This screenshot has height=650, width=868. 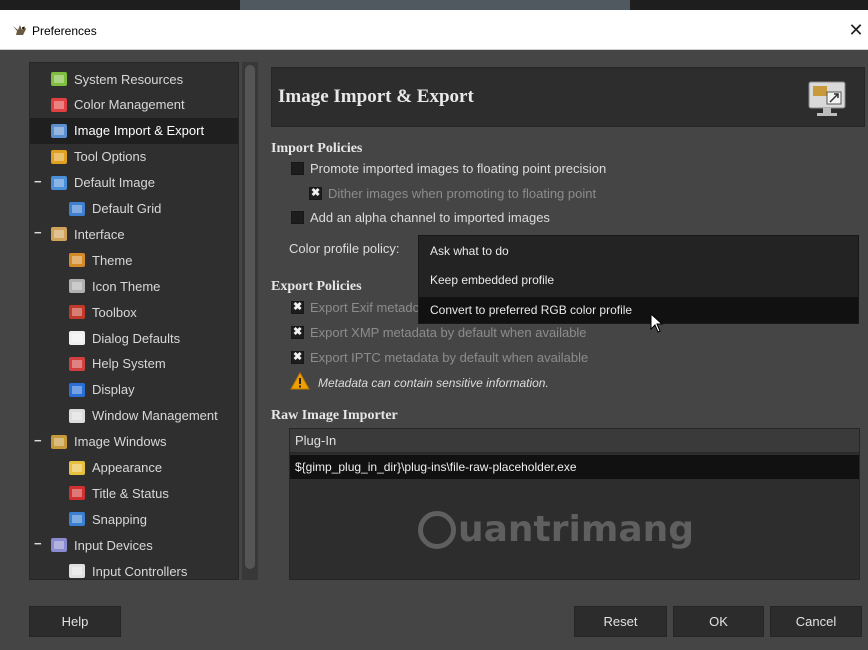 What do you see at coordinates (250, 317) in the screenshot?
I see `scrollbar-thumb` at bounding box center [250, 317].